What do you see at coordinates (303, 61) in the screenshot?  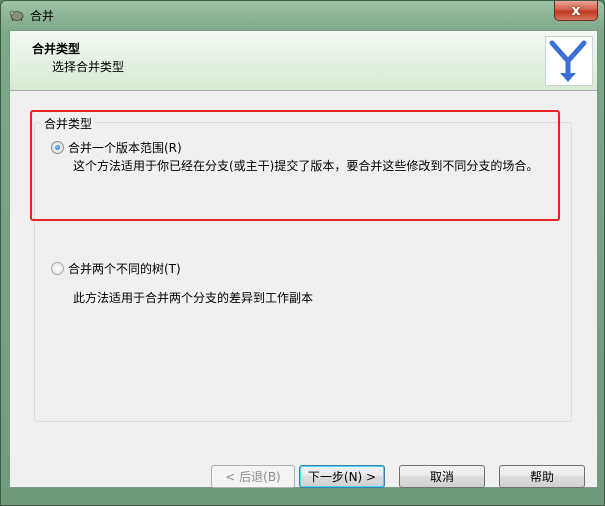 I see `wizard-header: 合并类型 选择合并类型` at bounding box center [303, 61].